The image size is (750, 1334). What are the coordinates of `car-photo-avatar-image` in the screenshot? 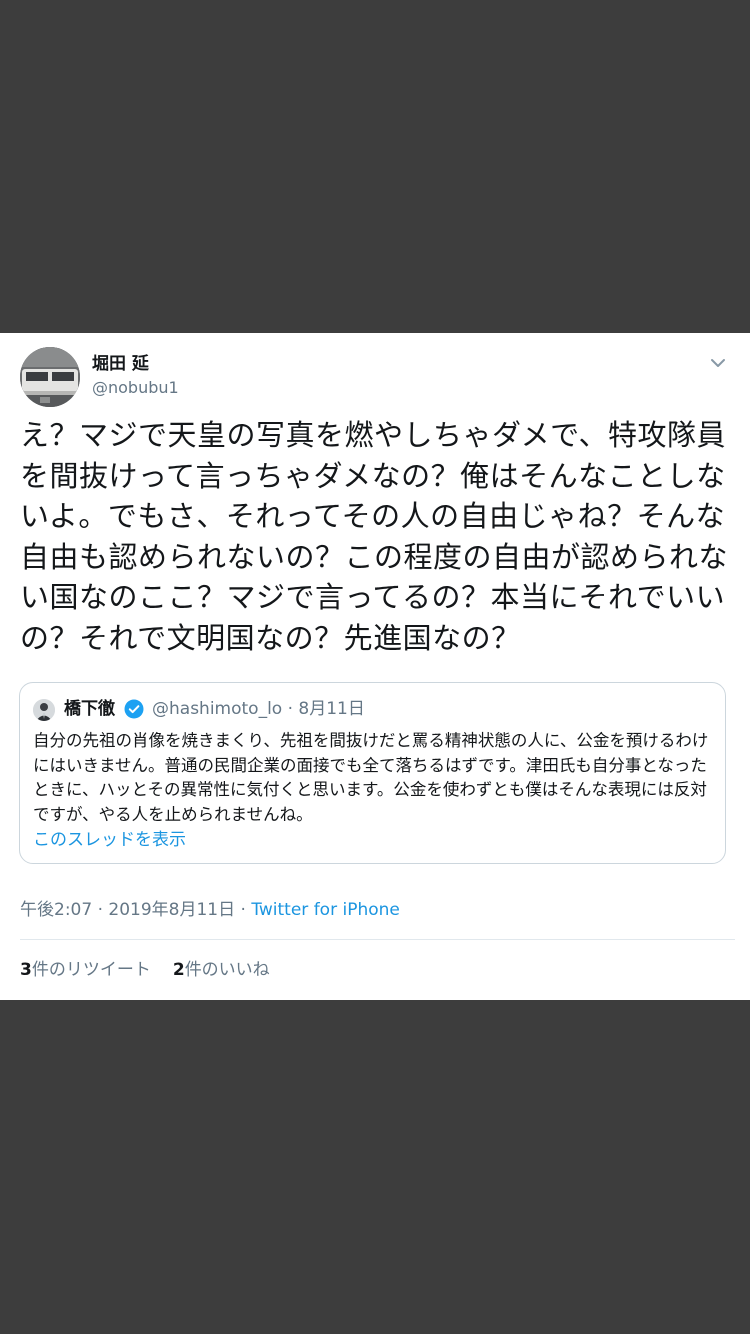 It's located at (50, 377).